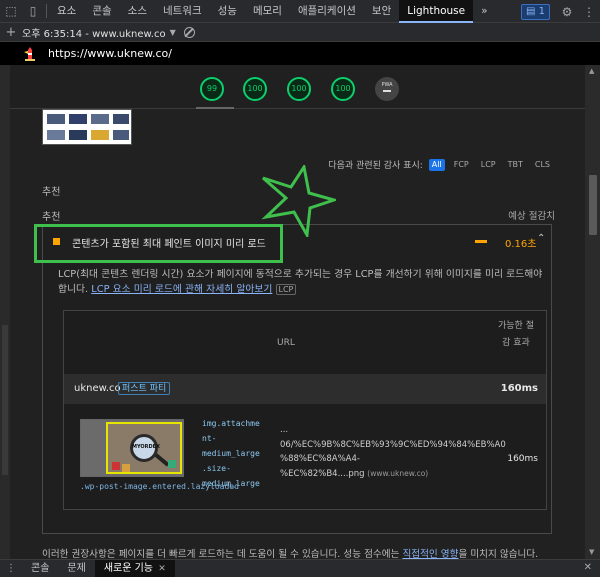 This screenshot has height=577, width=600. I want to click on opportunity-column-header: 추천, so click(51, 217).